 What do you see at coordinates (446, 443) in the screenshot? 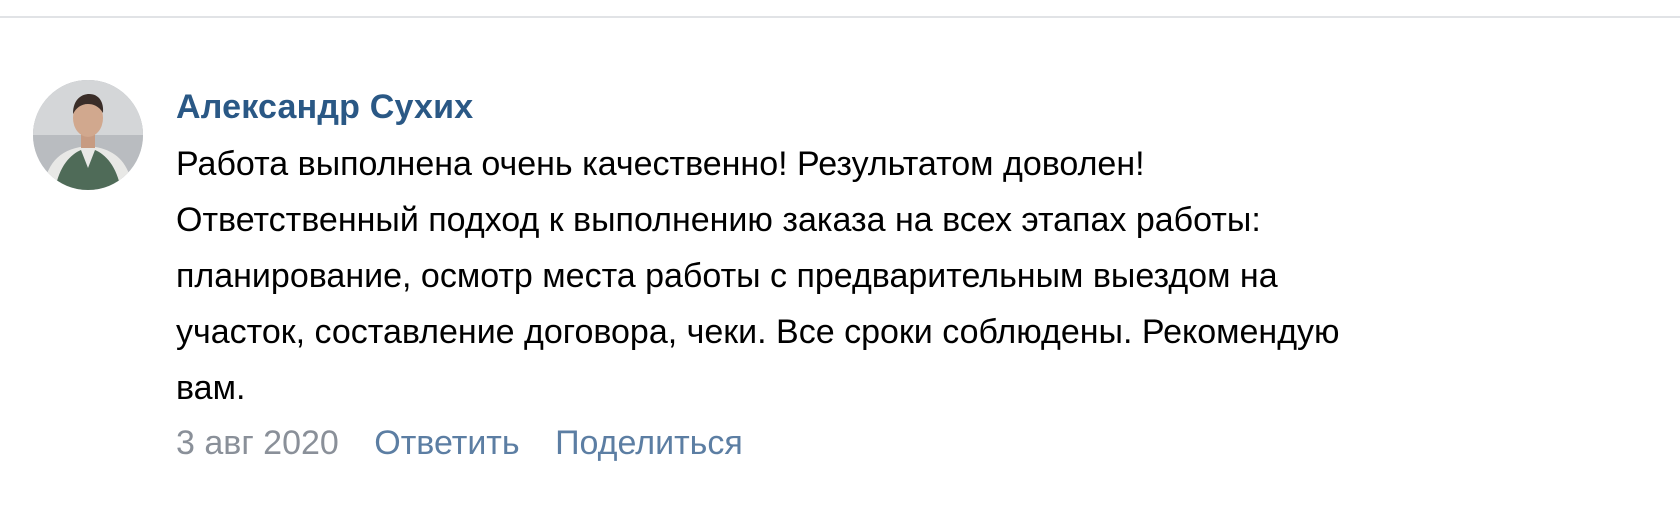
I see `reply-link: Ответить` at bounding box center [446, 443].